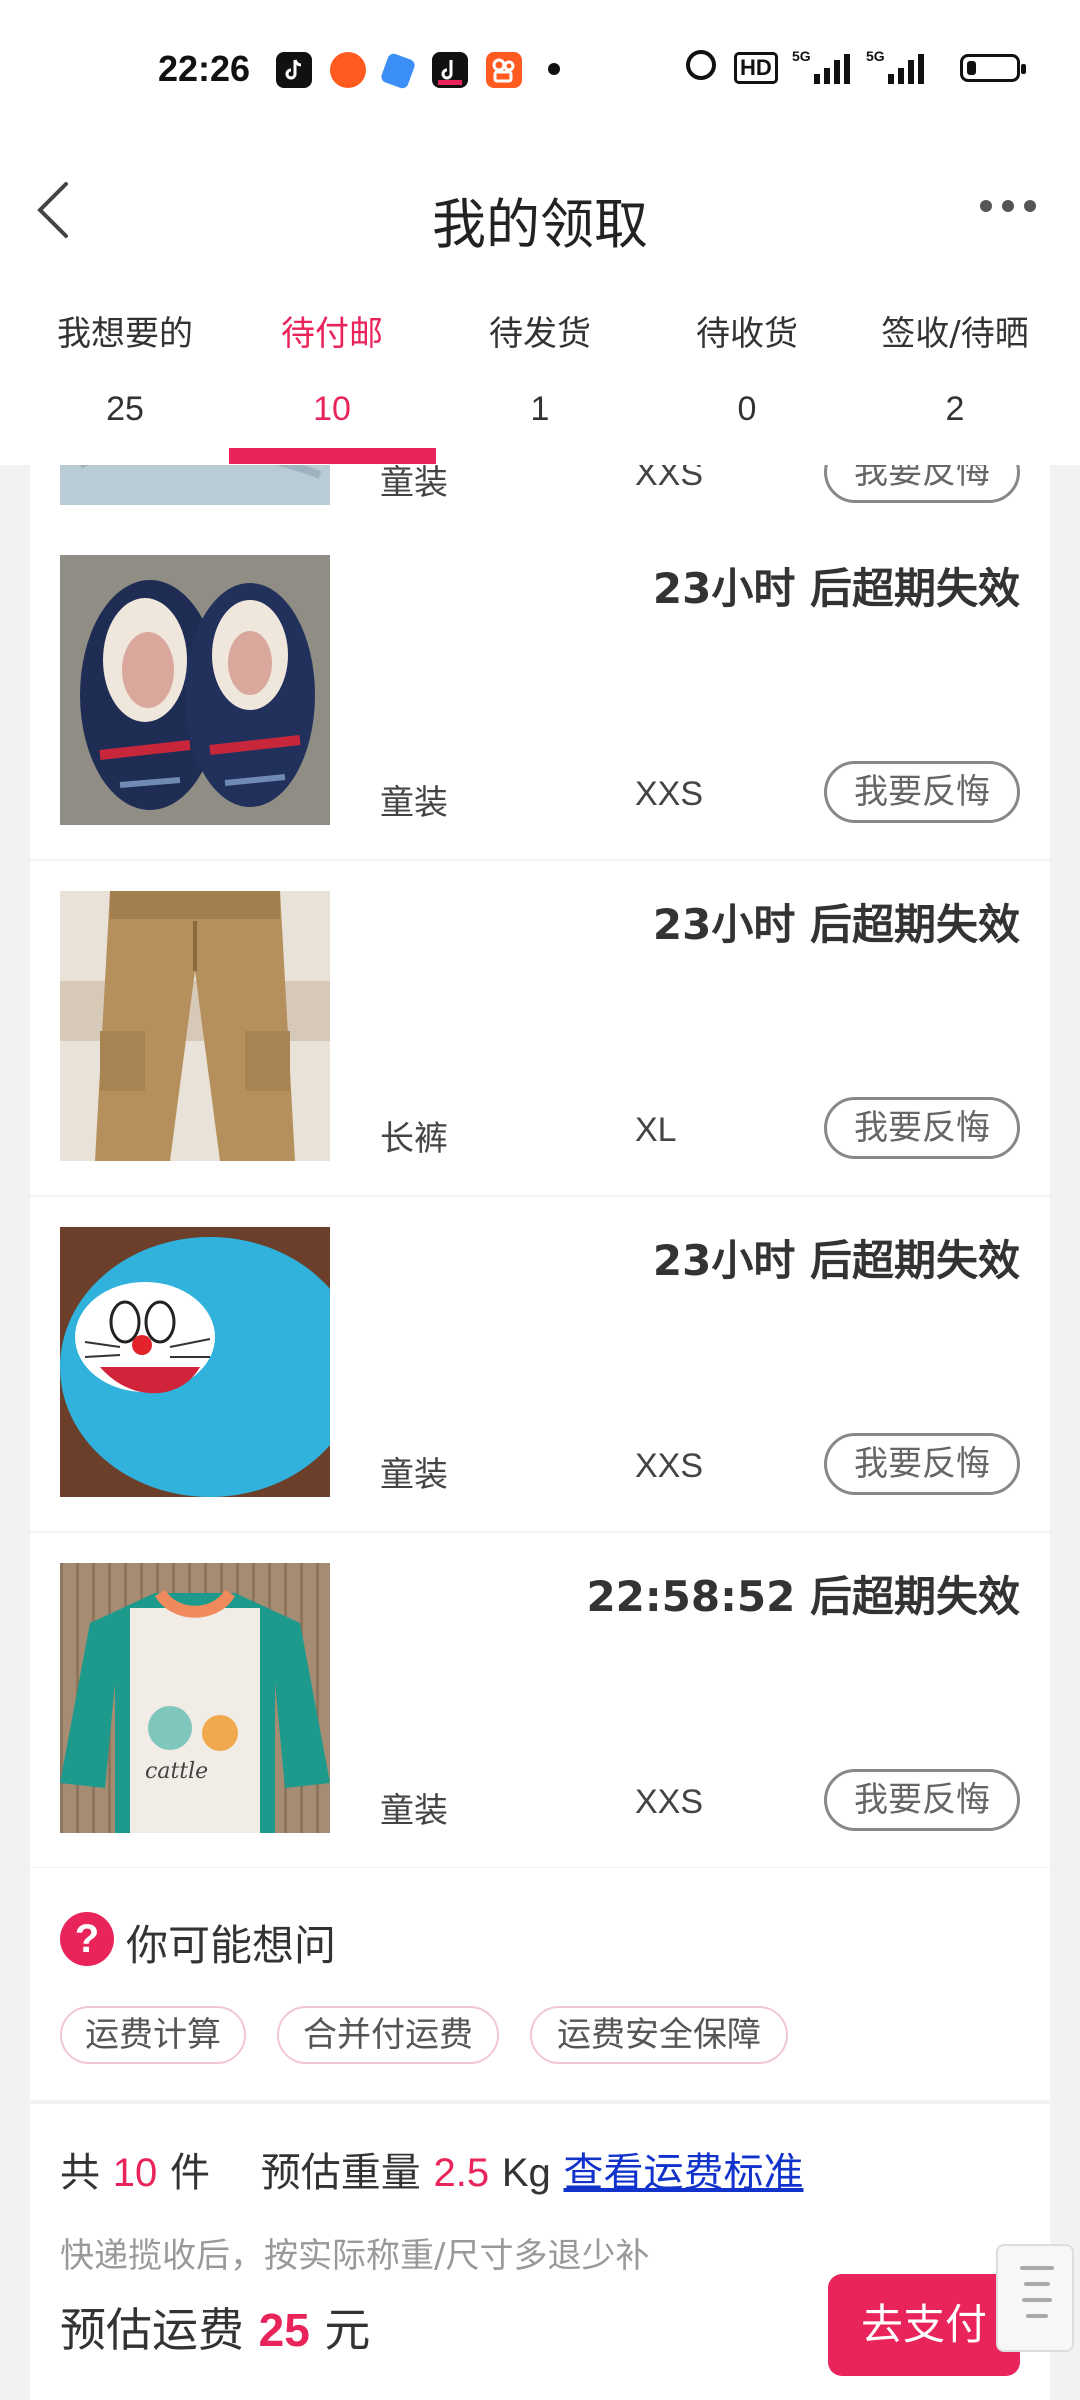 Image resolution: width=1080 pixels, height=2400 pixels. What do you see at coordinates (347, 2330) in the screenshot?
I see `fee-unit: 元` at bounding box center [347, 2330].